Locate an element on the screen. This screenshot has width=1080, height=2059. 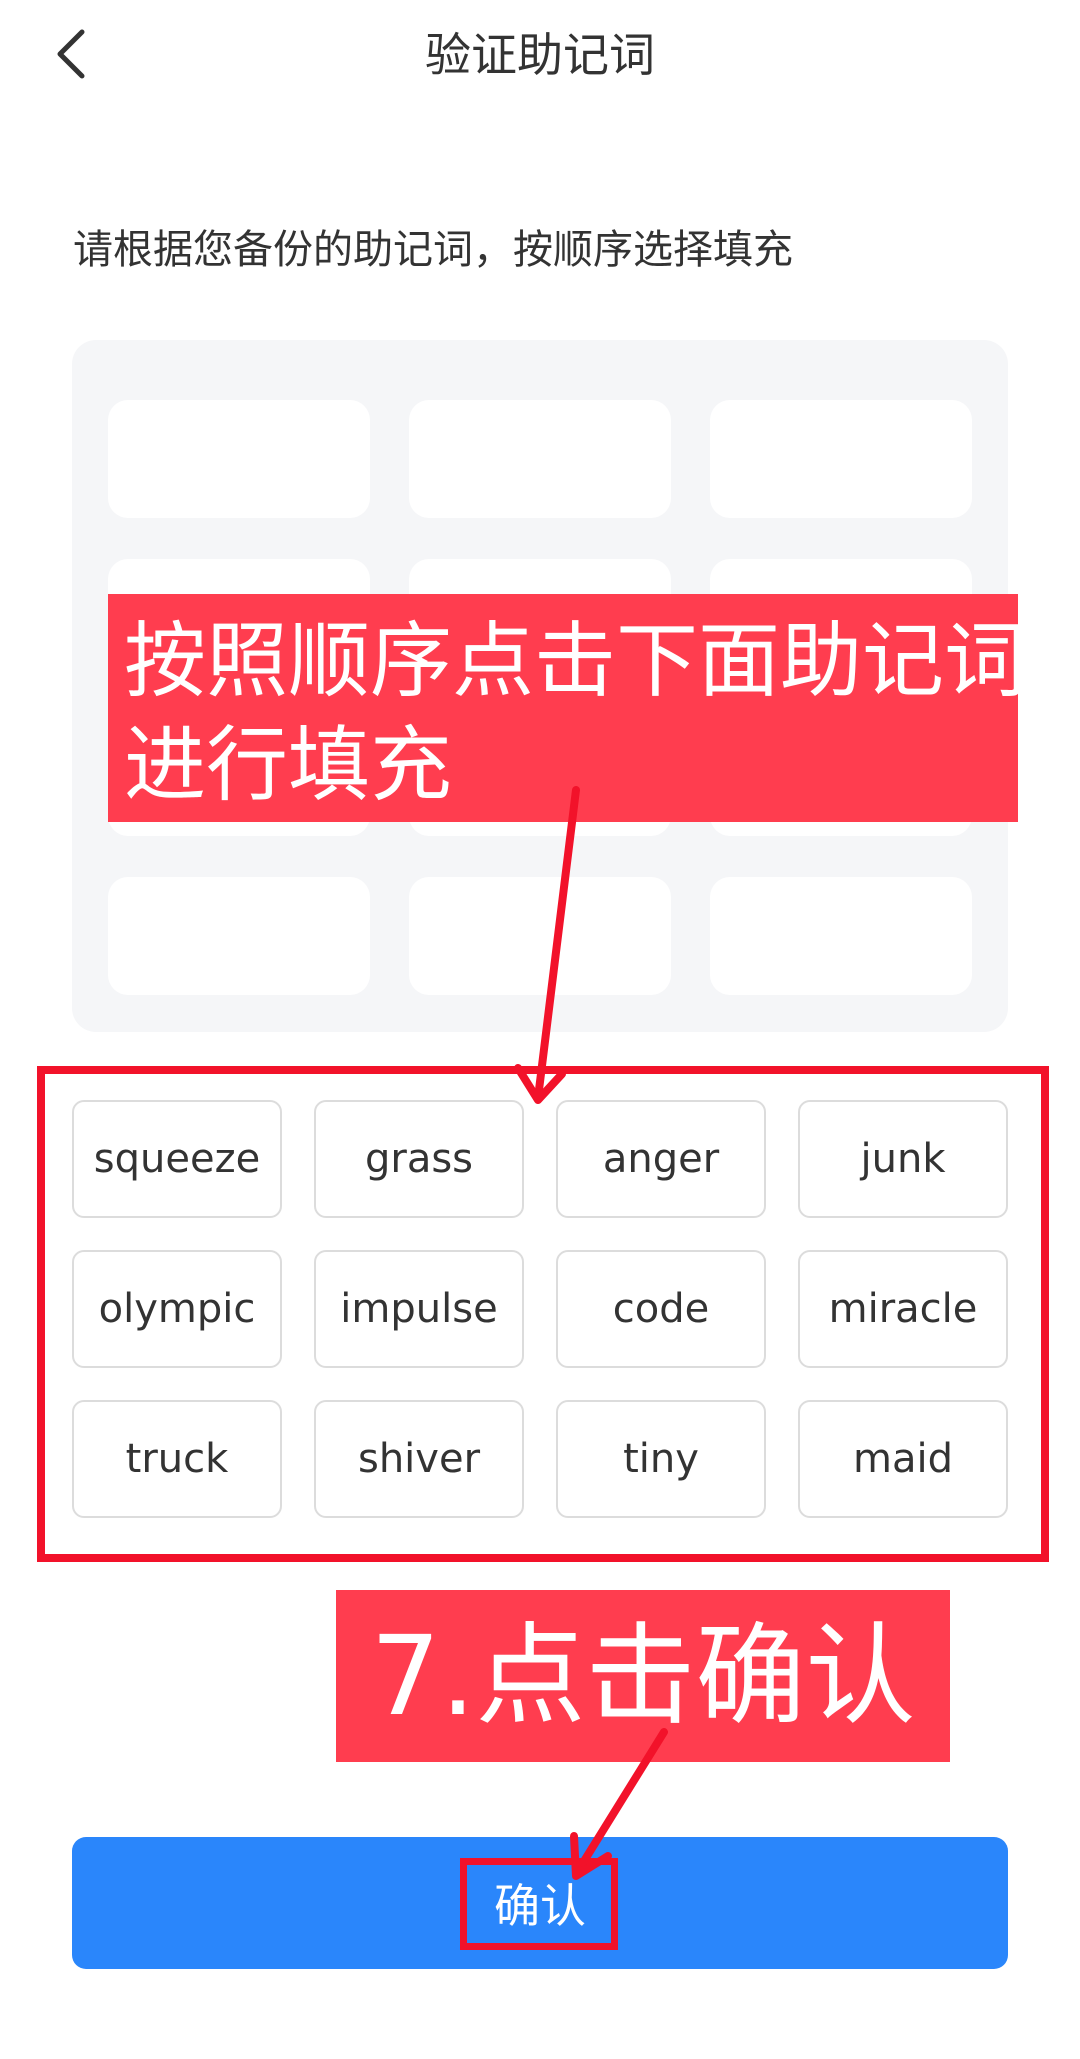
annotation-callout-fill-order: 按照顺序点击下面助记词 进行填充 is located at coordinates (567, 708).